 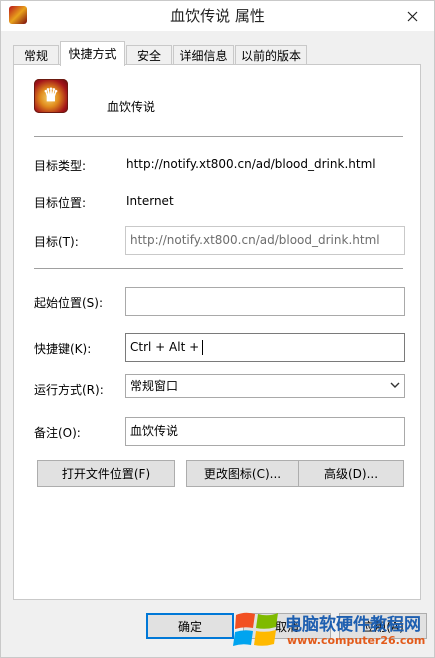 I want to click on close-icon, so click(x=412, y=16).